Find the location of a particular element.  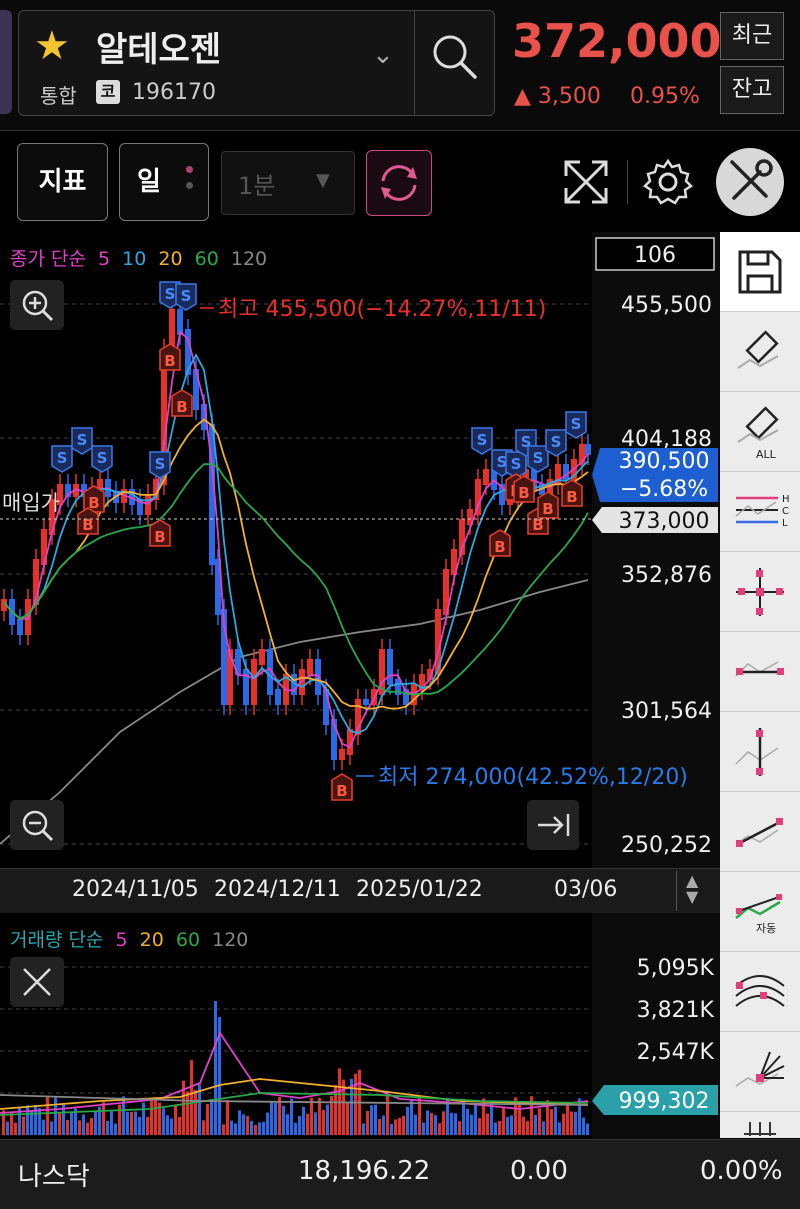

scroll-to-end-button is located at coordinates (553, 825).